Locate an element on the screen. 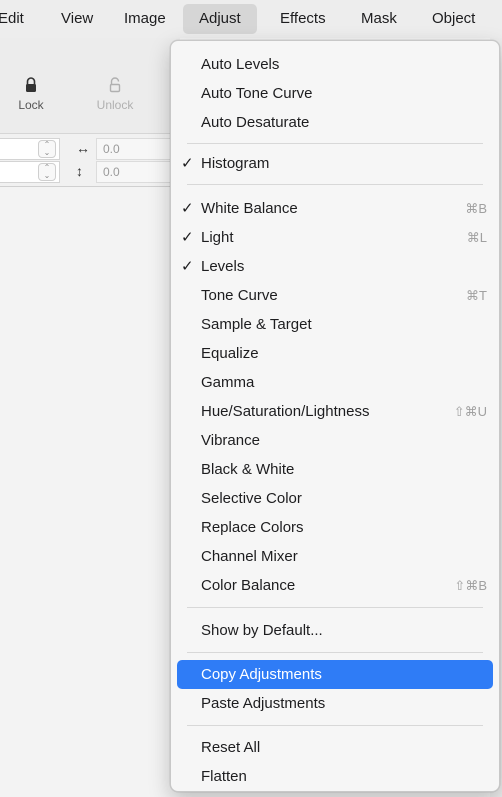 The width and height of the screenshot is (502, 797). menu-item-shortcut: ⌘T is located at coordinates (476, 295).